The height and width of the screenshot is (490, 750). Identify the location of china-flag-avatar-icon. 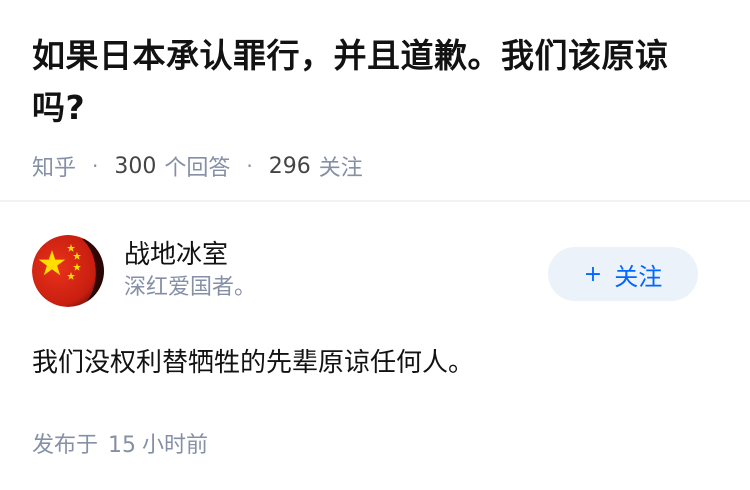
(68, 271).